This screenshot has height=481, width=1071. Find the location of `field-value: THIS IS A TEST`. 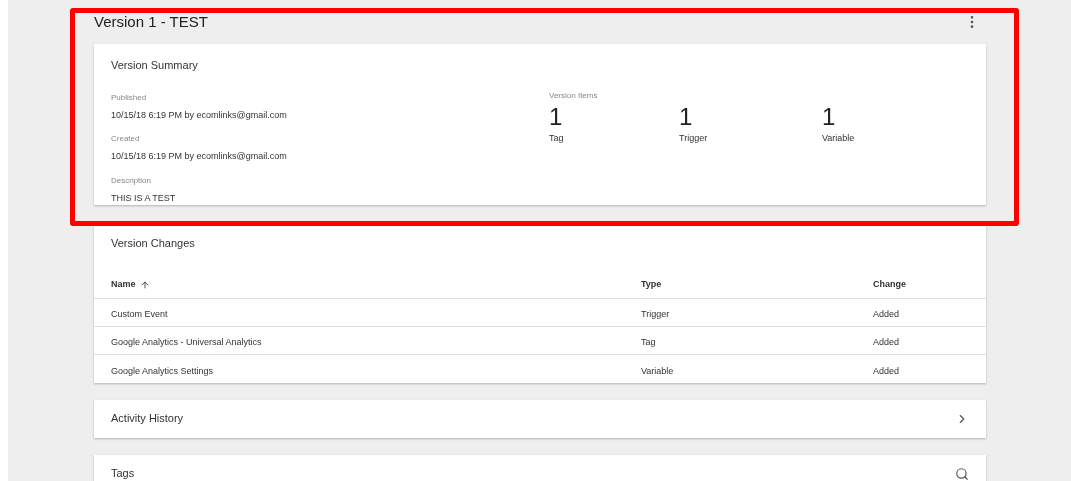

field-value: THIS IS A TEST is located at coordinates (144, 198).